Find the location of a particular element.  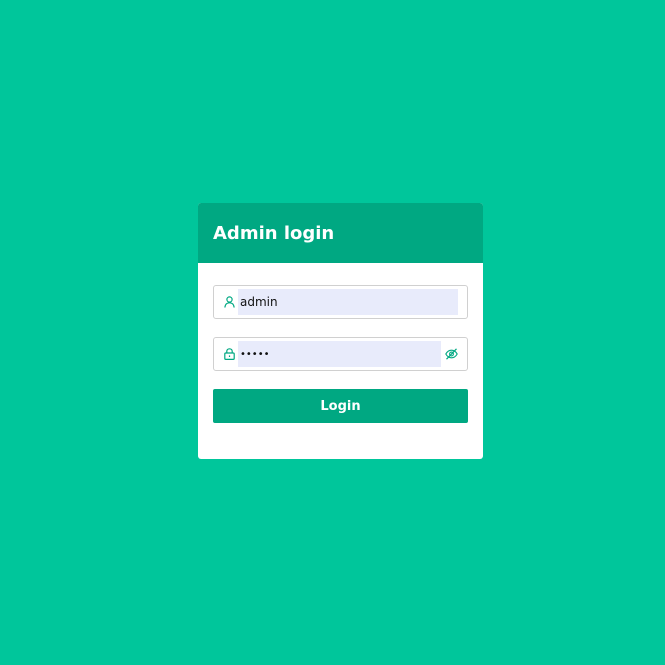

page-title: Admin login is located at coordinates (274, 233).